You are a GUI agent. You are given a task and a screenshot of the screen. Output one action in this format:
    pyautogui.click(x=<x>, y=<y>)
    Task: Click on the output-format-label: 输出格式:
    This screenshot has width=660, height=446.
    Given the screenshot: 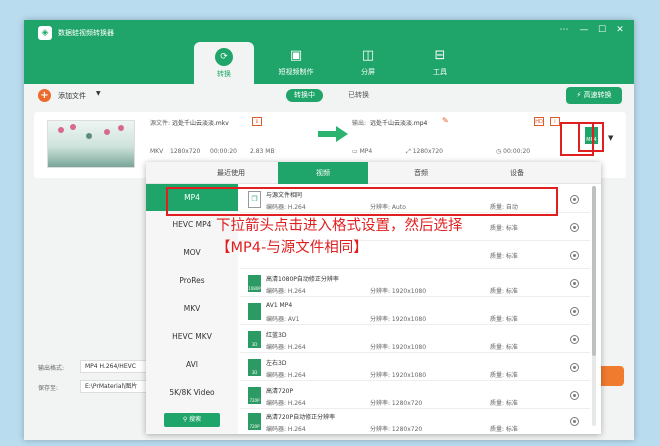 What is the action you would take?
    pyautogui.click(x=51, y=368)
    